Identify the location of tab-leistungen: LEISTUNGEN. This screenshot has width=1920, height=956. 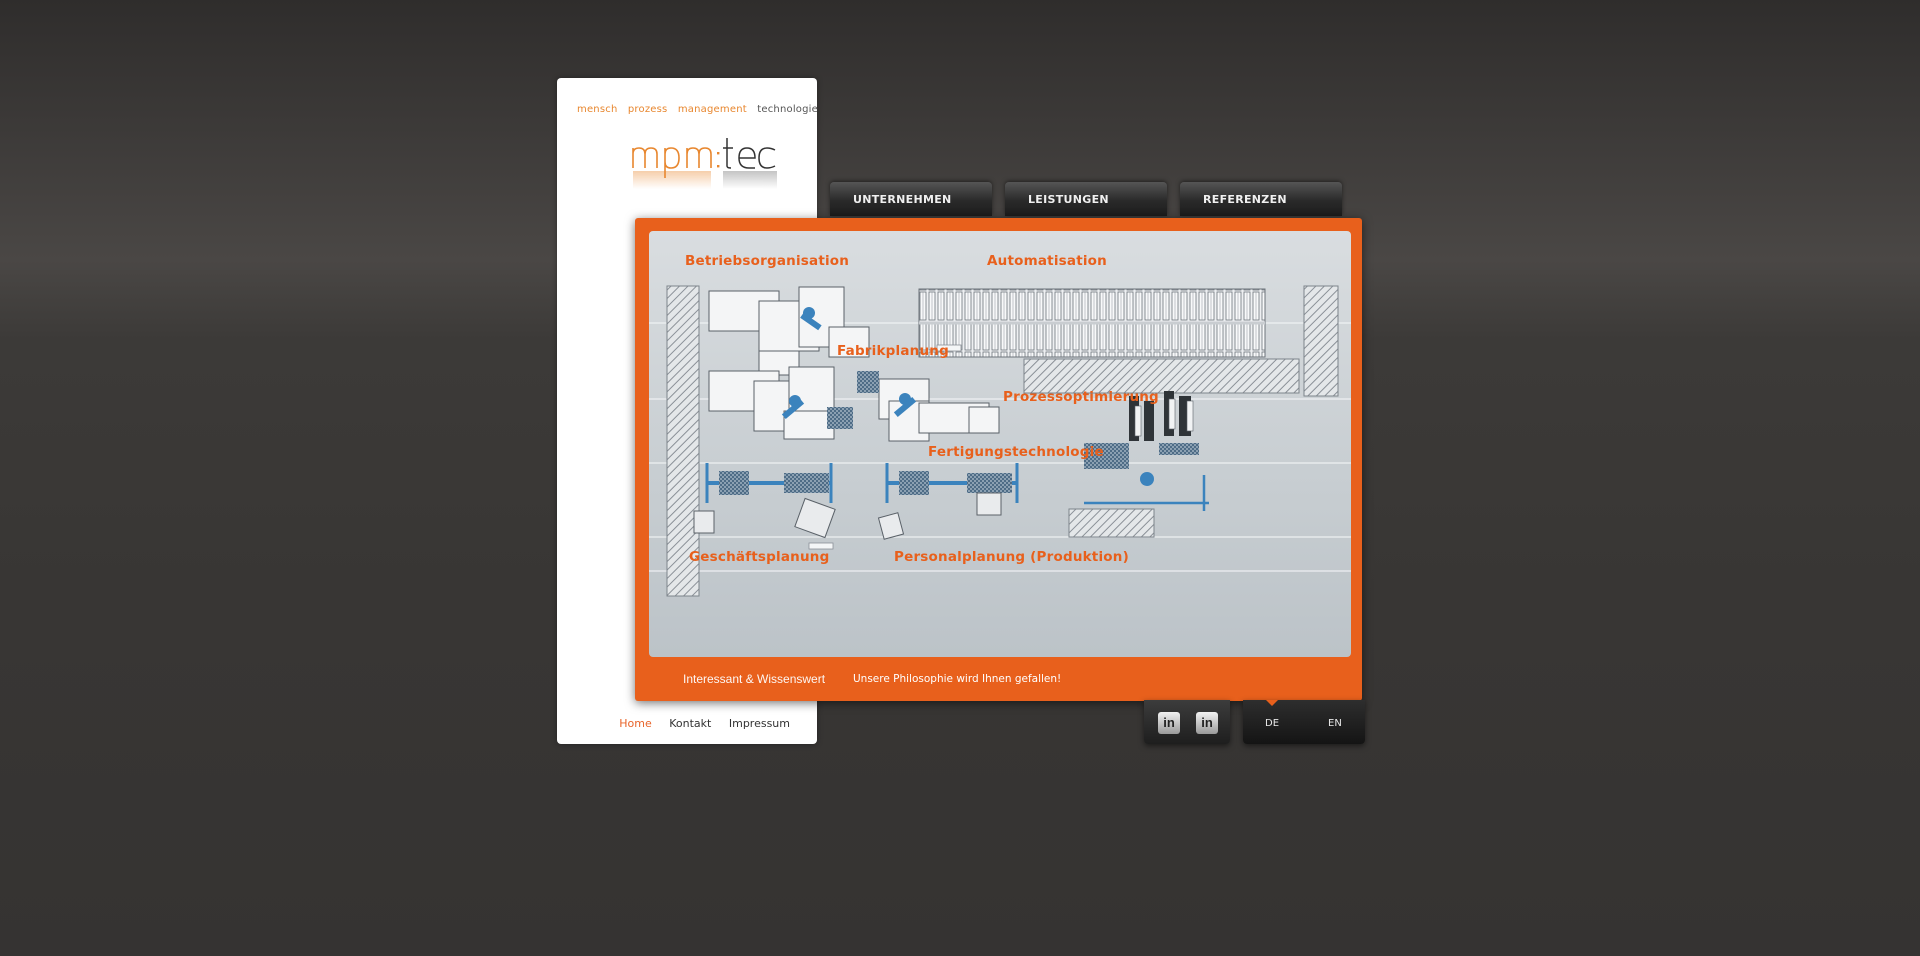
(1086, 199).